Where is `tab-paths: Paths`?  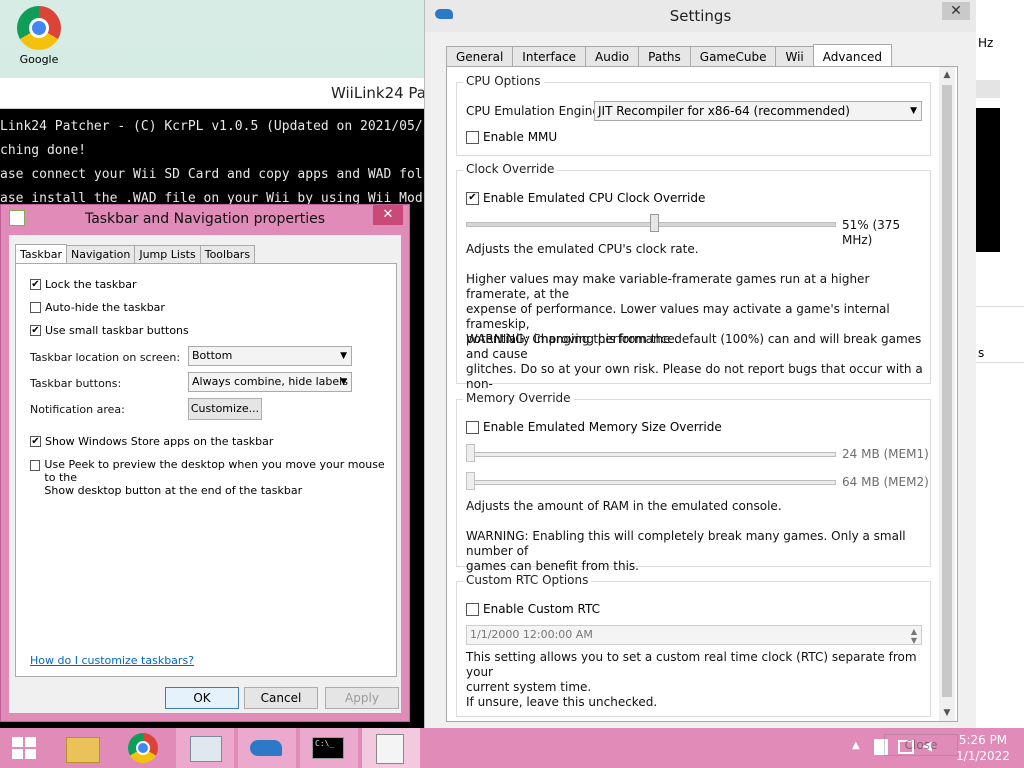 tab-paths: Paths is located at coordinates (664, 57).